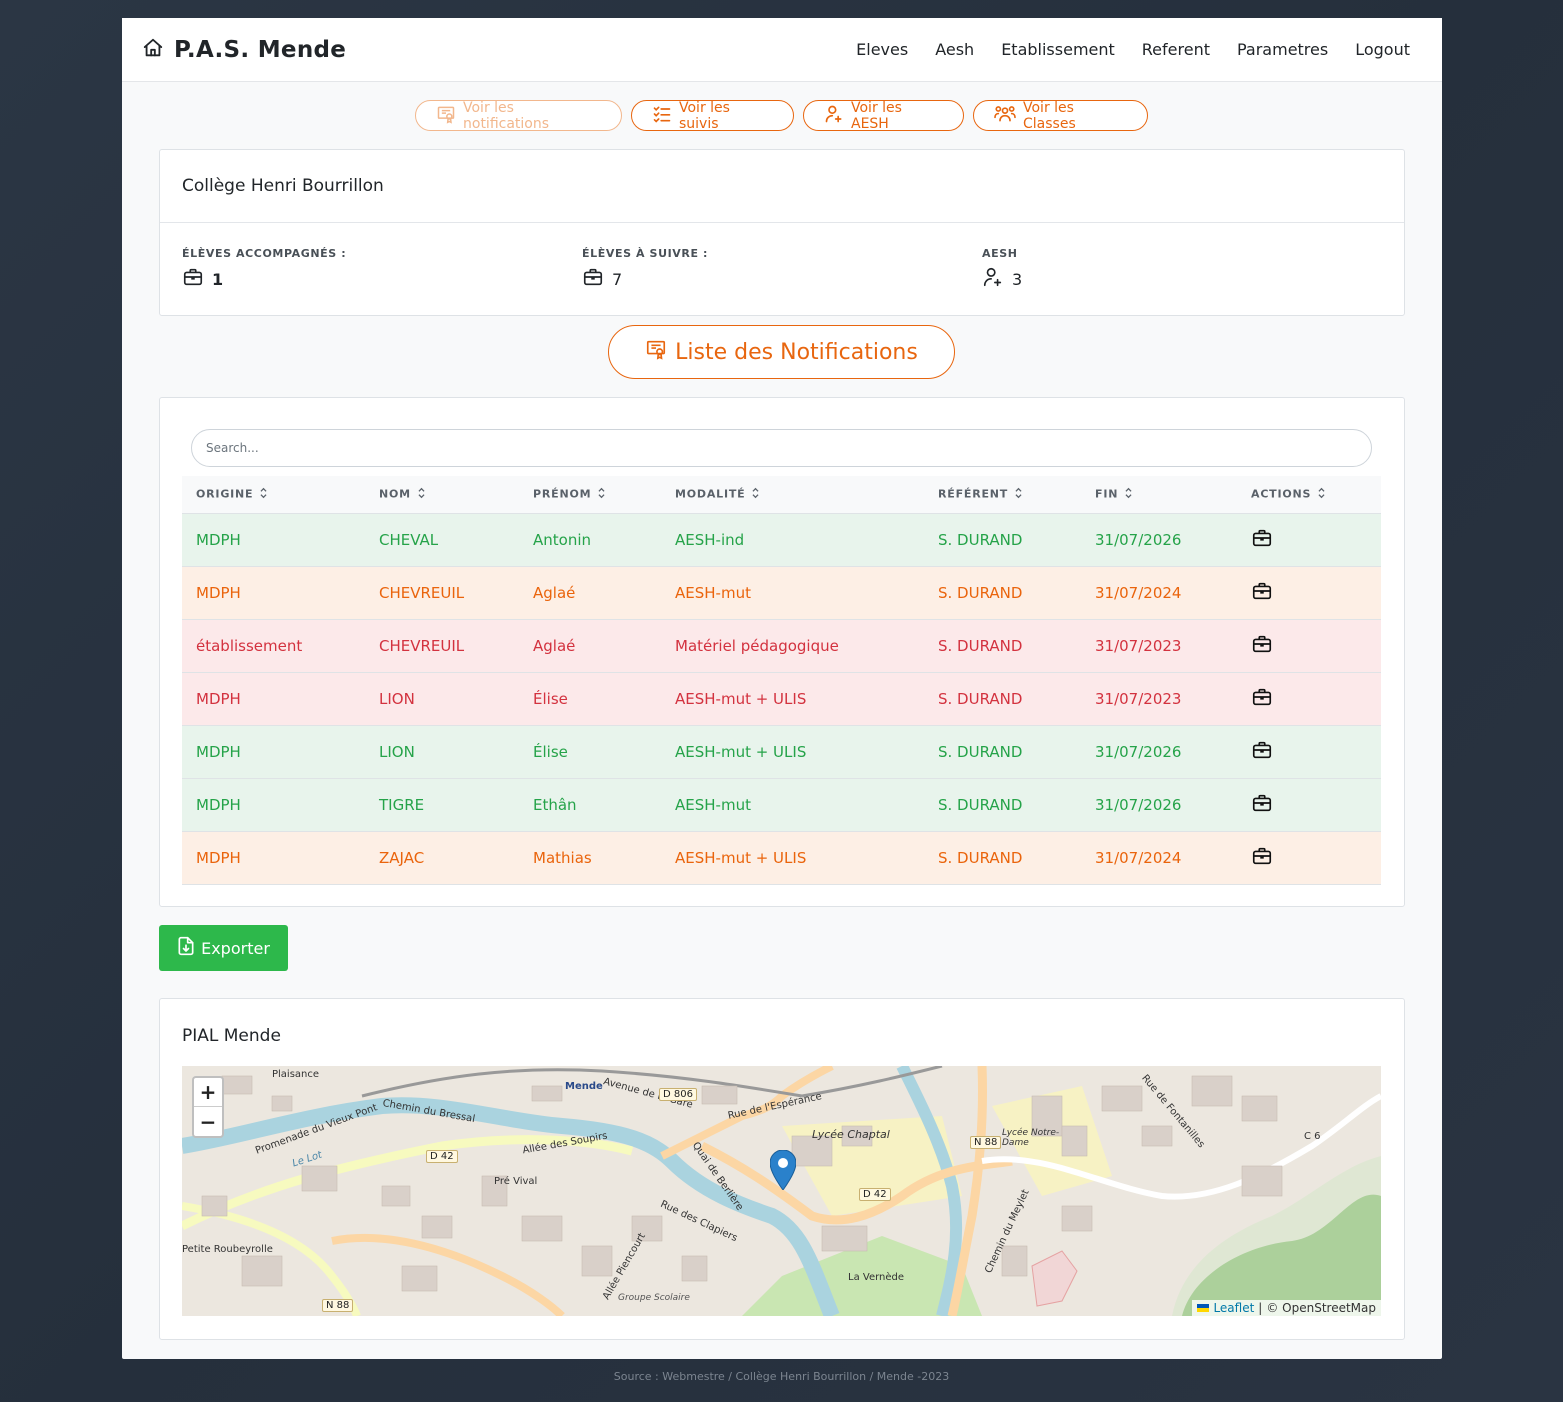 The height and width of the screenshot is (1402, 1563). I want to click on column-header-referent: RÉFÉRENT, so click(1002, 494).